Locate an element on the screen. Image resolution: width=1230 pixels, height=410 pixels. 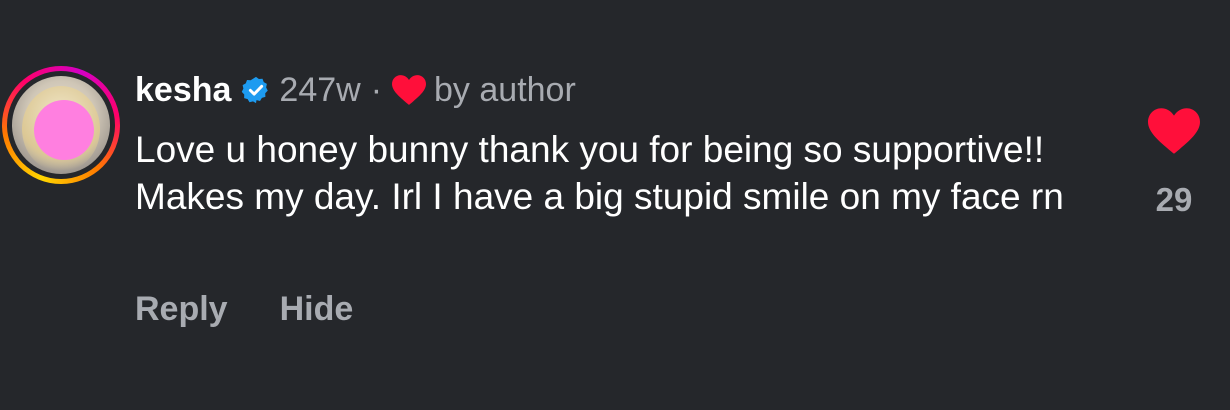
liked-by-author-label: by author is located at coordinates (505, 89).